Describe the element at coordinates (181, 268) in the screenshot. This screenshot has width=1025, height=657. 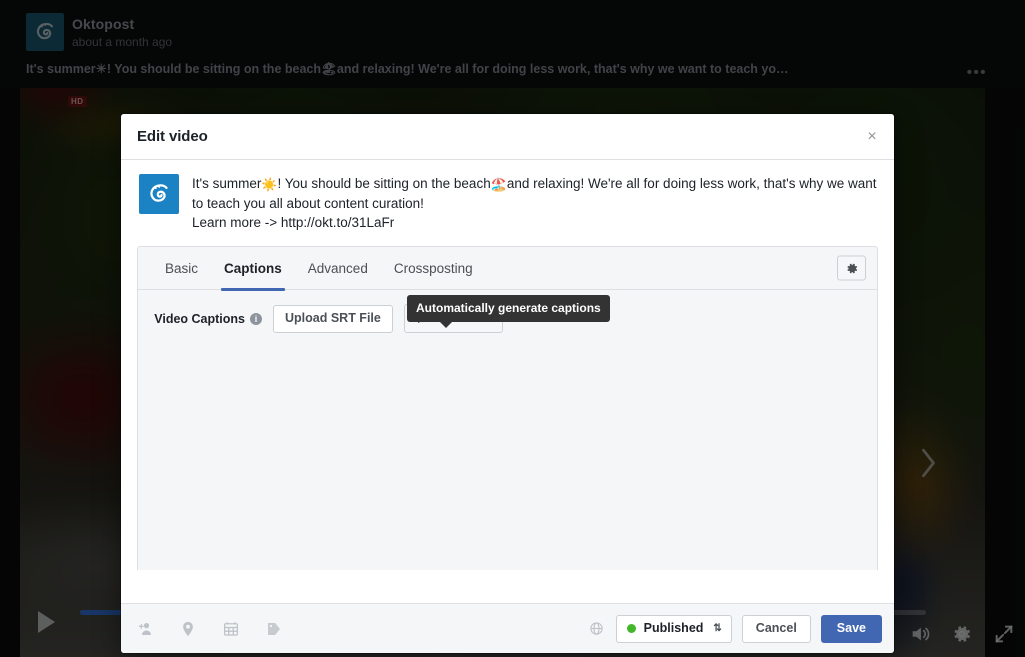
I see `tab-basic: Basic` at that location.